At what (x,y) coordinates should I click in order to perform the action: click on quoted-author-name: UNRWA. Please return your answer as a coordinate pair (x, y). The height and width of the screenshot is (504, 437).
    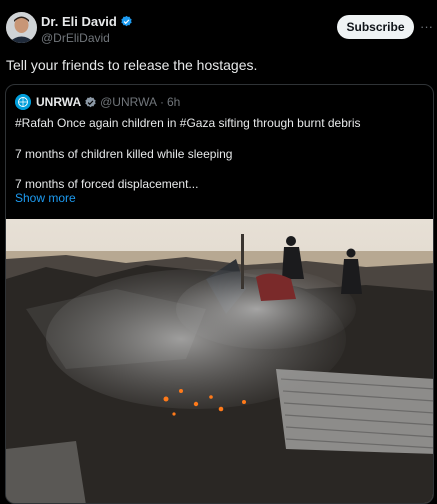
    Looking at the image, I should click on (58, 102).